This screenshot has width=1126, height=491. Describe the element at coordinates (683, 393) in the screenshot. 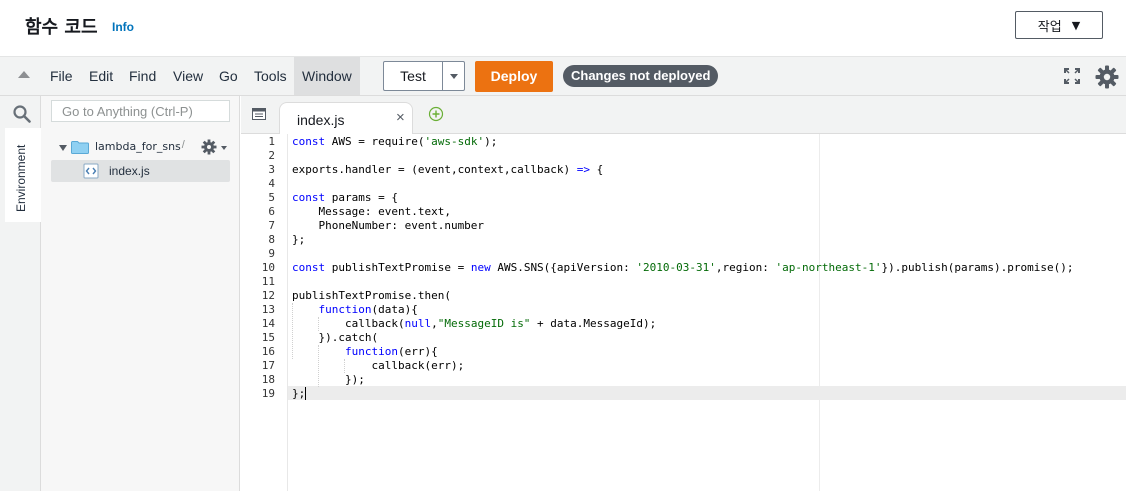

I see `active-line-highlight` at that location.